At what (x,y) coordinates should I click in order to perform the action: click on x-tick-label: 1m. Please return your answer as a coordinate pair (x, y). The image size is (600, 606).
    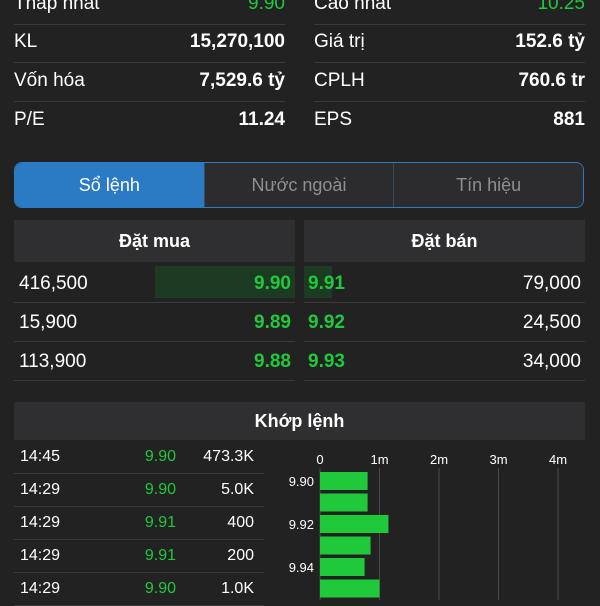
    Looking at the image, I should click on (379, 459).